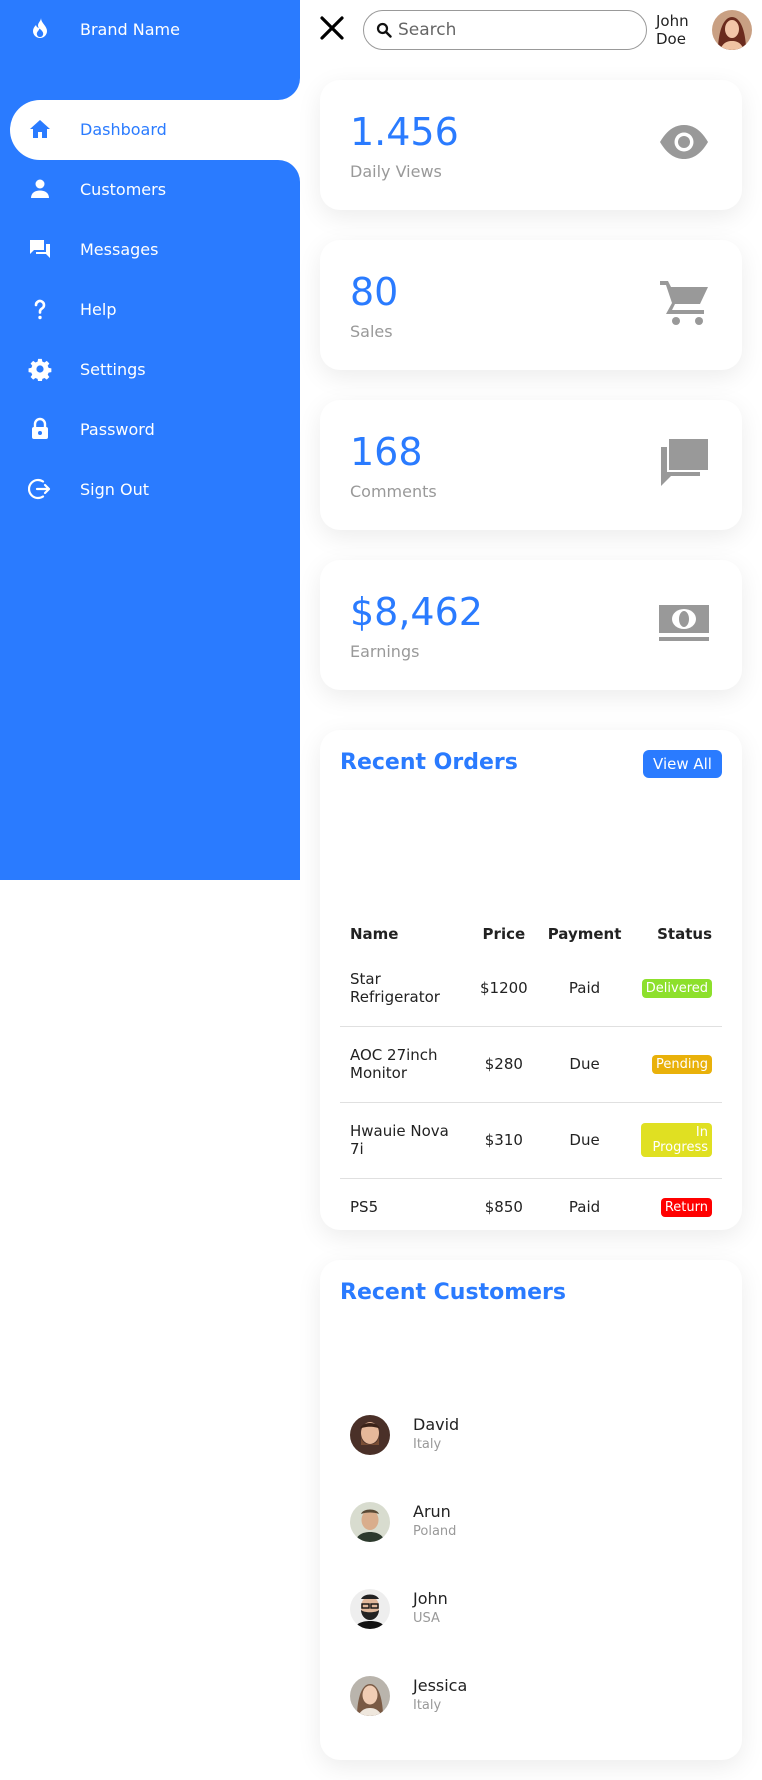 The image size is (762, 1780). What do you see at coordinates (531, 145) in the screenshot?
I see `stat-card-daily-views: 1.456 Daily Views` at bounding box center [531, 145].